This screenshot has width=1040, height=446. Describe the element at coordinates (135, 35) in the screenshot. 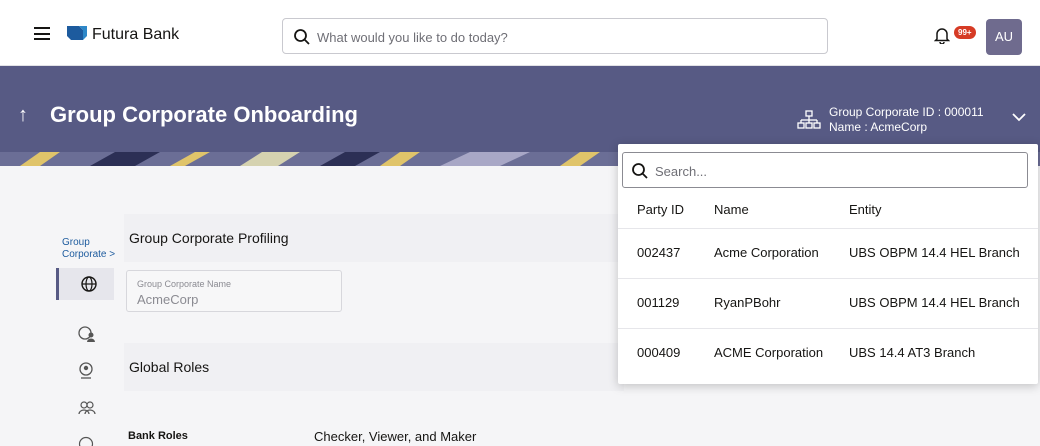

I see `brand-name: Futura Bank` at that location.